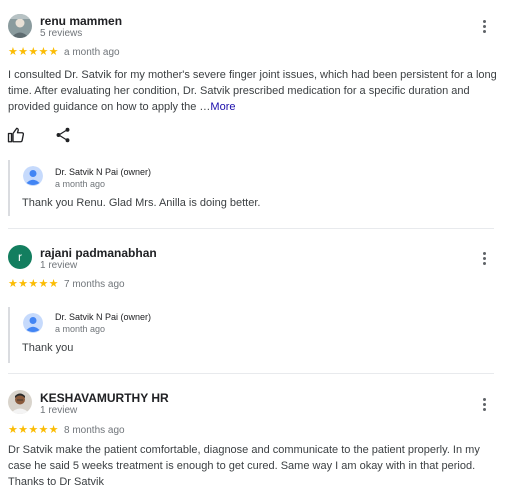  What do you see at coordinates (94, 430) in the screenshot?
I see `review-time: 8 months ago` at bounding box center [94, 430].